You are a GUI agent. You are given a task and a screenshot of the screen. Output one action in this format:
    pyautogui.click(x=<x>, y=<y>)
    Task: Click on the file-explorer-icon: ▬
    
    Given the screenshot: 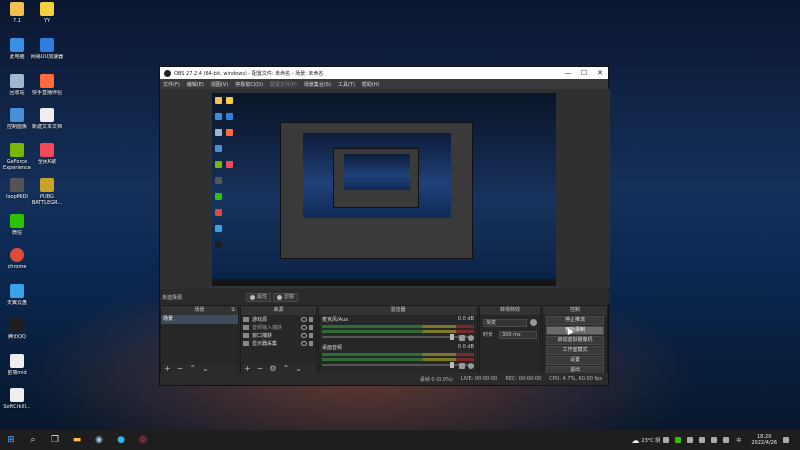 What is the action you would take?
    pyautogui.click(x=77, y=440)
    